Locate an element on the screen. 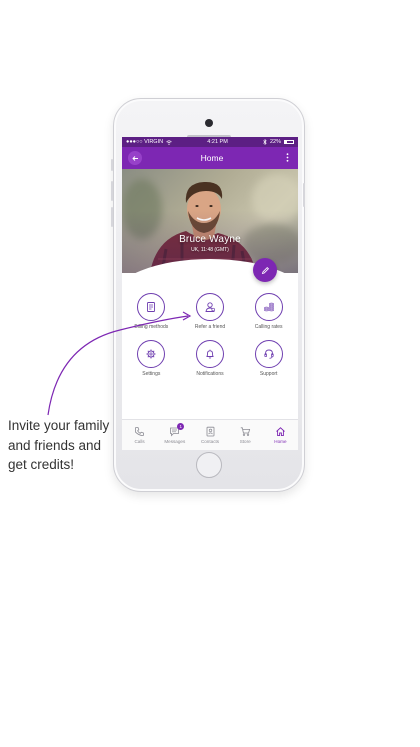 Image resolution: width=420 pixels, height=747 pixels. volume-down-button is located at coordinates (112, 217).